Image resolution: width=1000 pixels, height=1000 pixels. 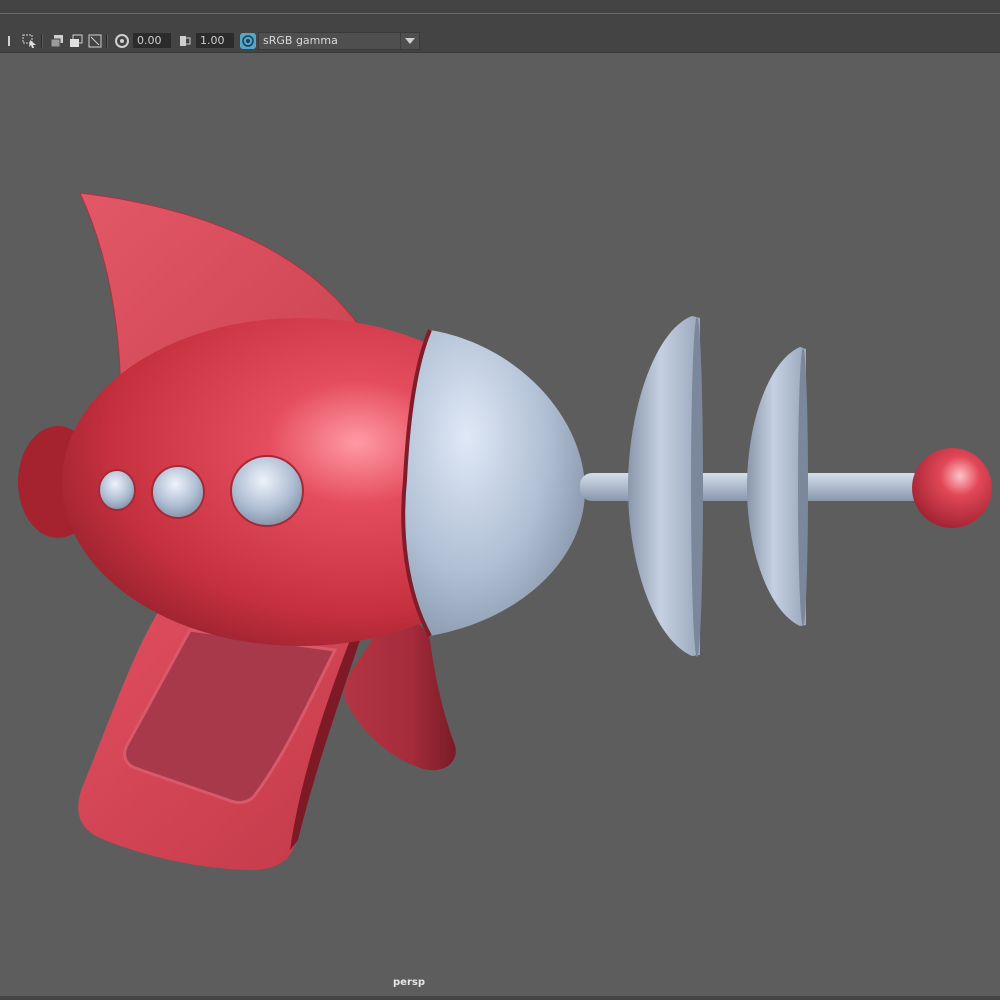 I want to click on trigger-leg, so click(x=400, y=694).